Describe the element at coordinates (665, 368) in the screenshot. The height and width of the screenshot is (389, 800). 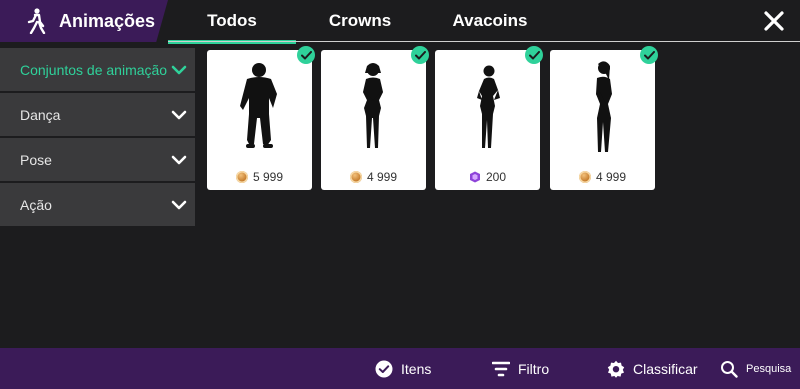
I see `sort-label: Classificar` at that location.